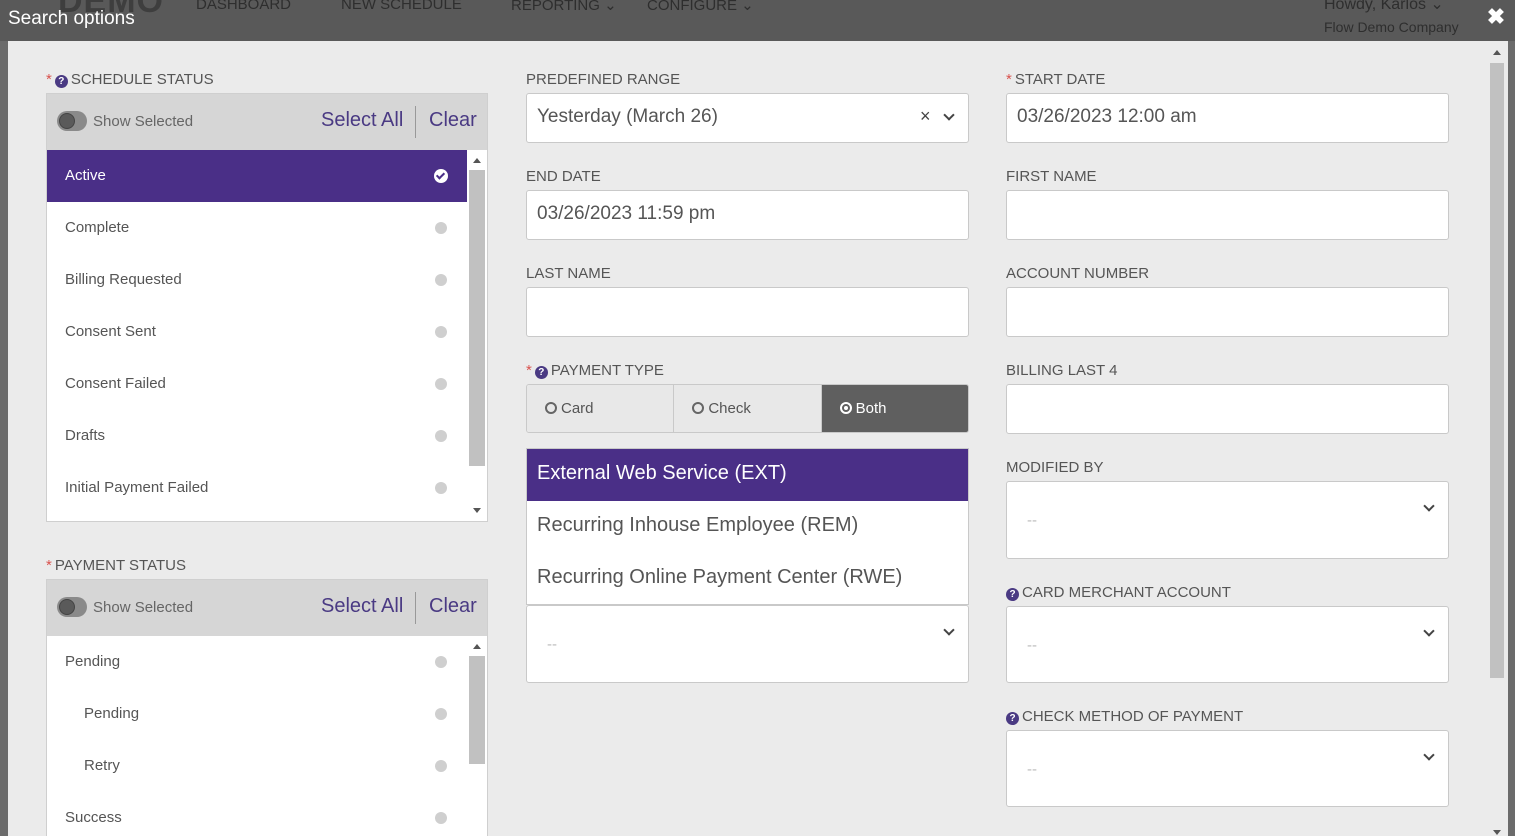  Describe the element at coordinates (568, 273) in the screenshot. I see `last-name-label: LAST NAME` at that location.